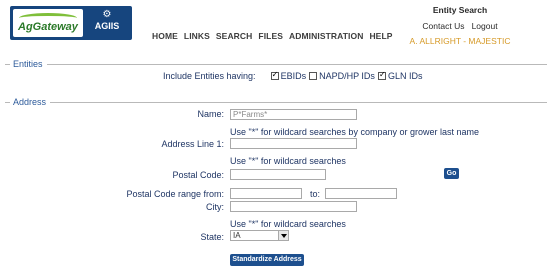 This screenshot has height=276, width=552. I want to click on nav-search: SEARCH, so click(234, 36).